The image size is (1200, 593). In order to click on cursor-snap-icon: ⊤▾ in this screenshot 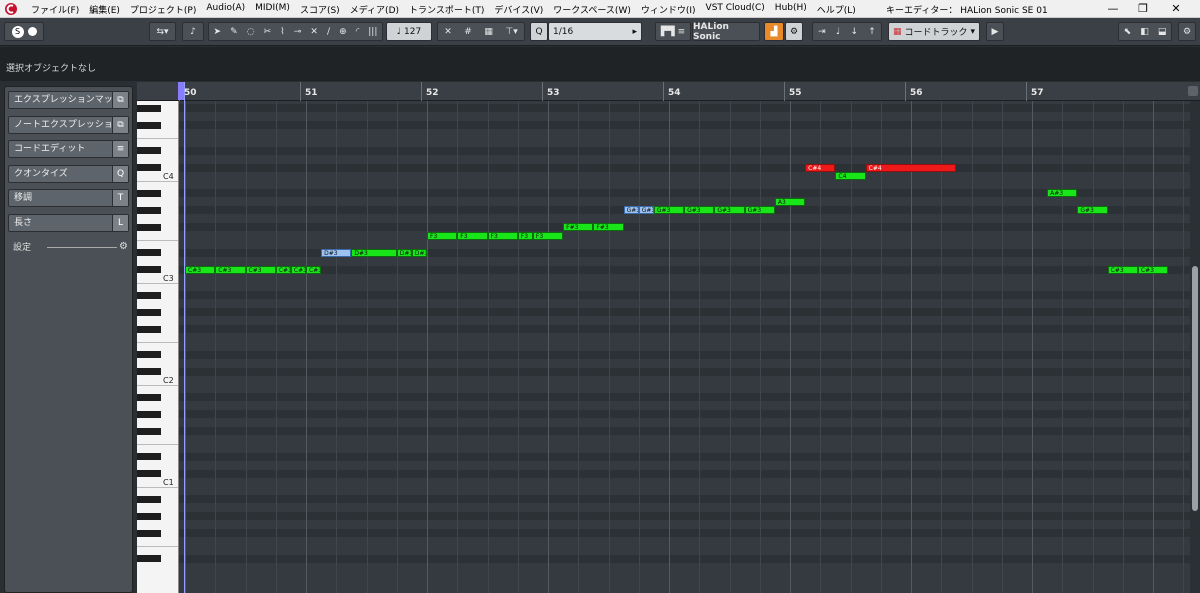, I will do `click(511, 32)`.